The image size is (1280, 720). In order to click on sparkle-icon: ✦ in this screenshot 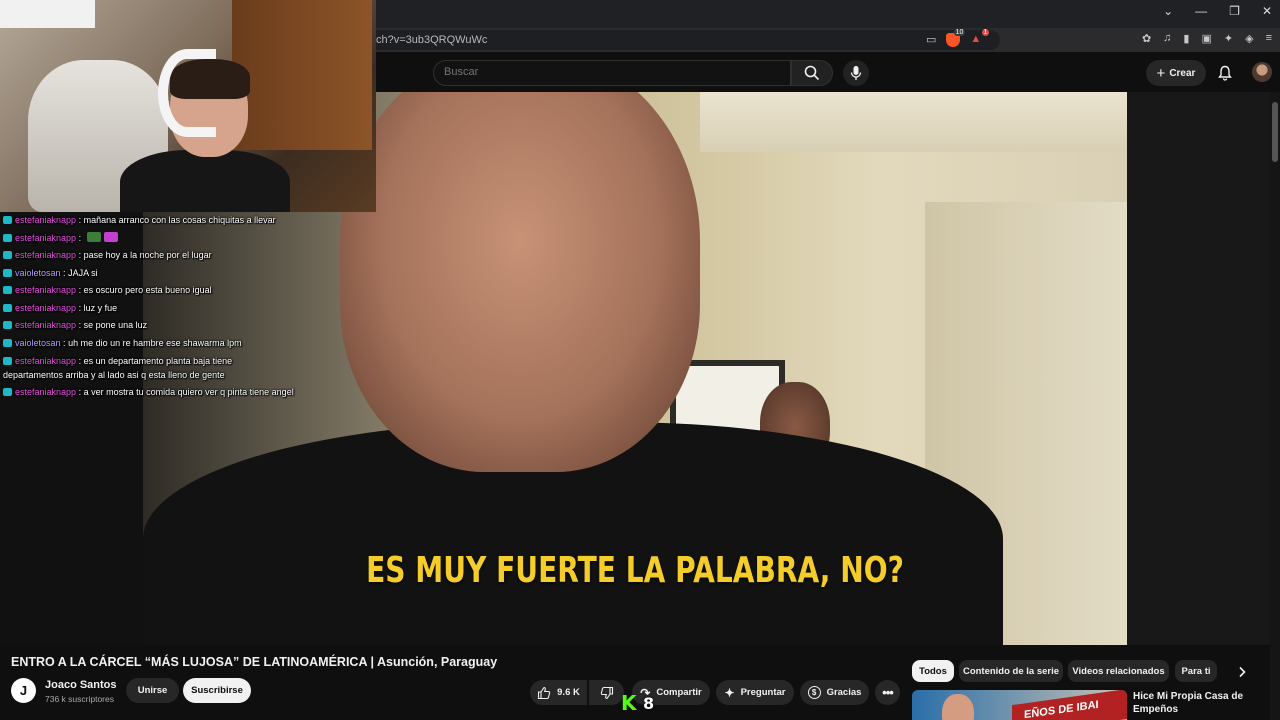, I will do `click(729, 692)`.